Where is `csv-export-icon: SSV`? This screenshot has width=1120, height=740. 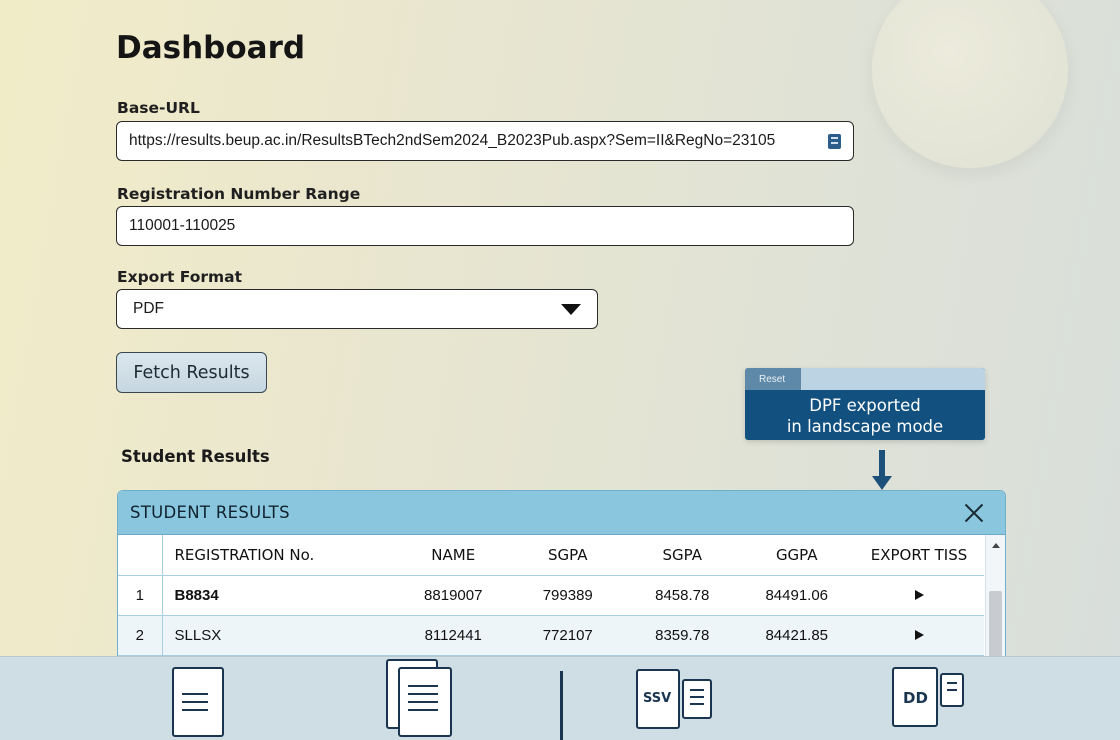
csv-export-icon: SSV is located at coordinates (675, 699).